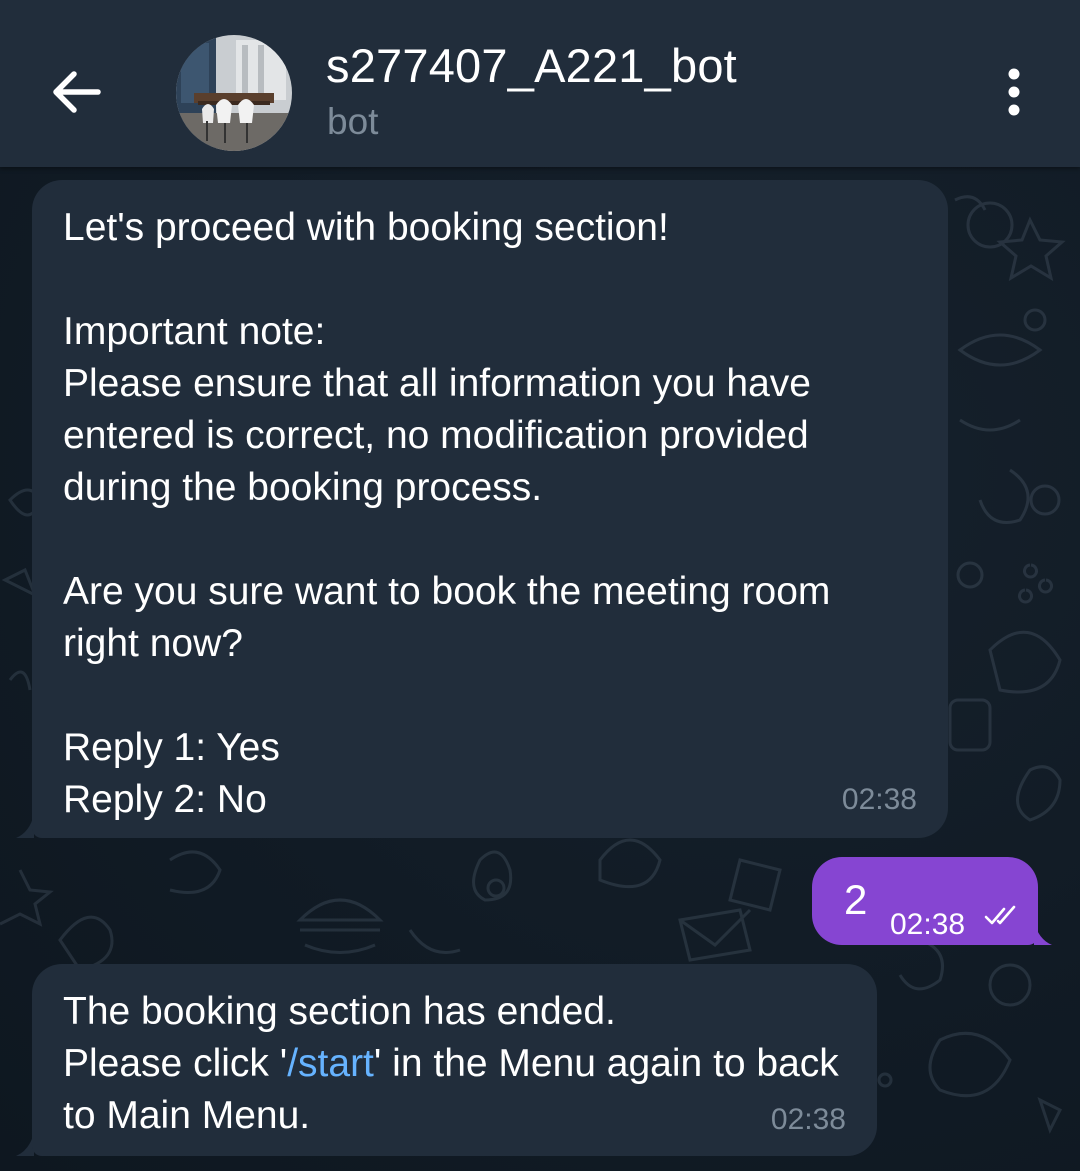 The image size is (1080, 1171). I want to click on outgoing-message: 2 02:38, so click(925, 901).